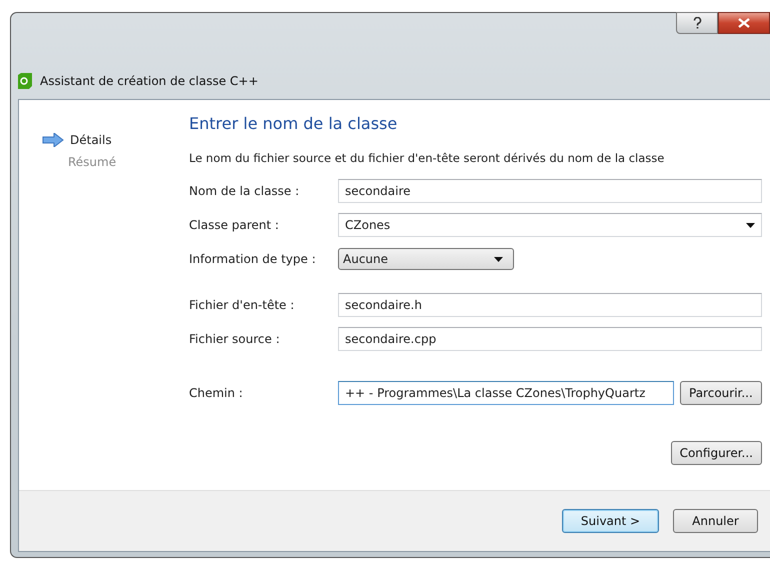 The height and width of the screenshot is (563, 770). What do you see at coordinates (91, 140) in the screenshot?
I see `wizard-step: Détails` at bounding box center [91, 140].